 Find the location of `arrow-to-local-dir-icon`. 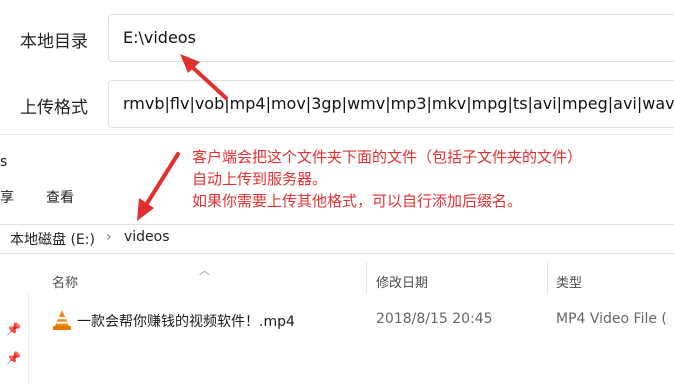

arrow-to-local-dir-icon is located at coordinates (204, 77).